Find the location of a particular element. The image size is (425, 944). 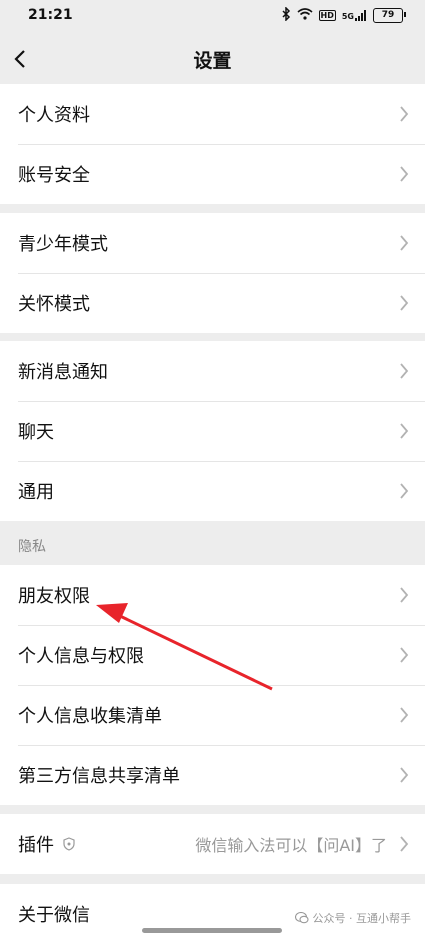

settings-item-plugins: 插件 微信输入法可以【问AI】了 is located at coordinates (212, 844).